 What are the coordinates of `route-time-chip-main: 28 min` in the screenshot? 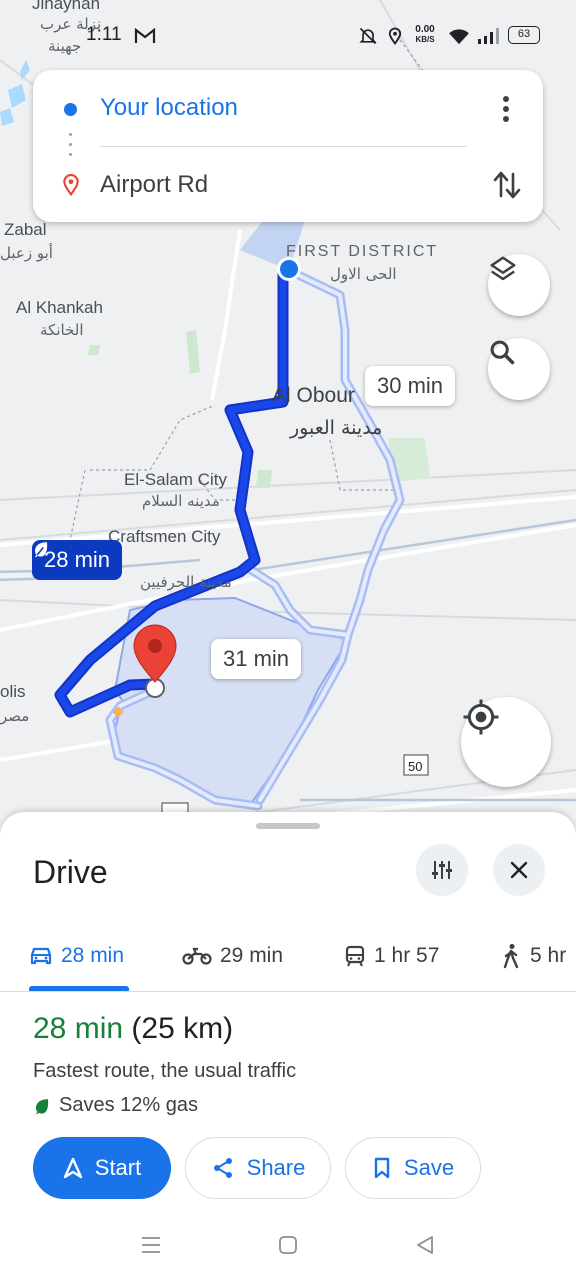 It's located at (77, 560).